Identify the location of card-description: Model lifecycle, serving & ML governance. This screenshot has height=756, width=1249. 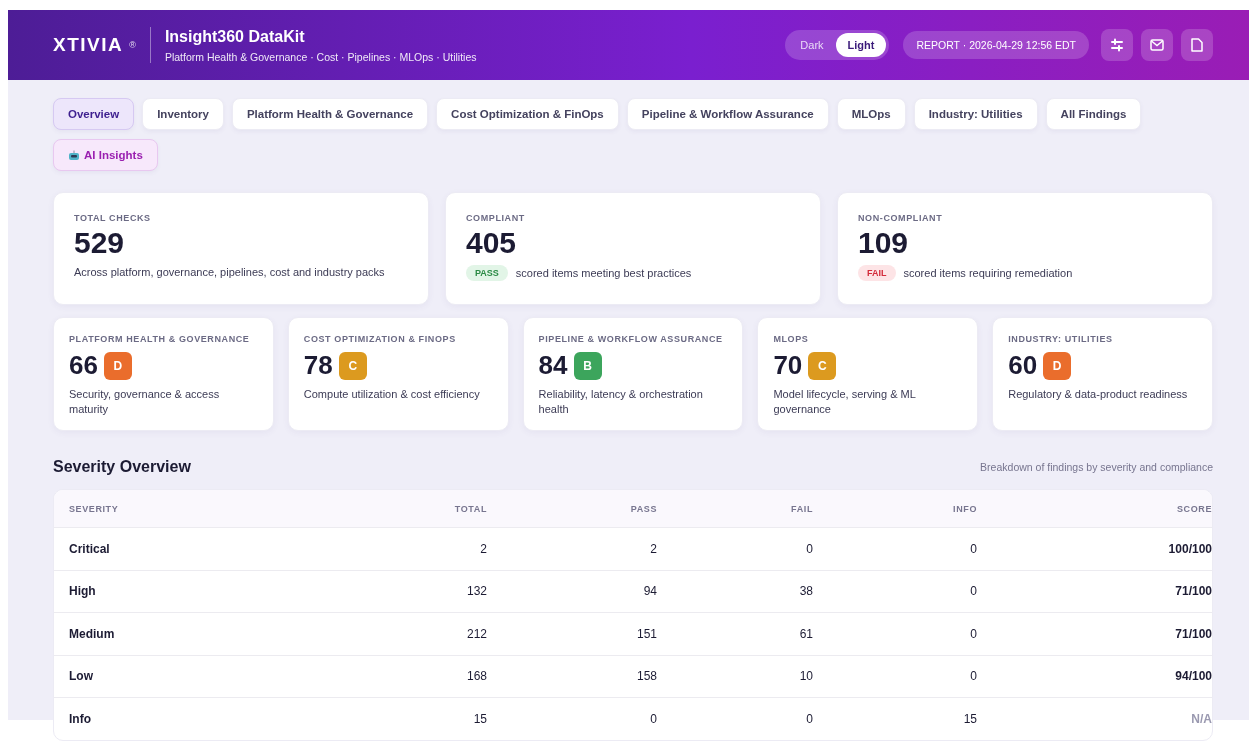
(845, 402).